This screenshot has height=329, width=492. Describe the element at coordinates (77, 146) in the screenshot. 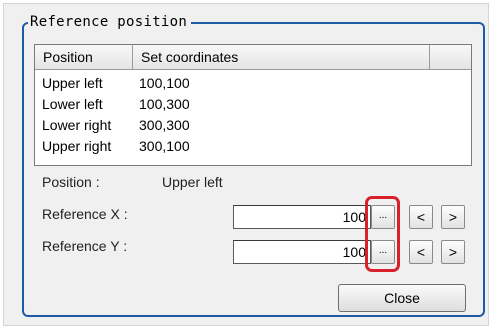

I see `list-item-position: Upper right` at that location.